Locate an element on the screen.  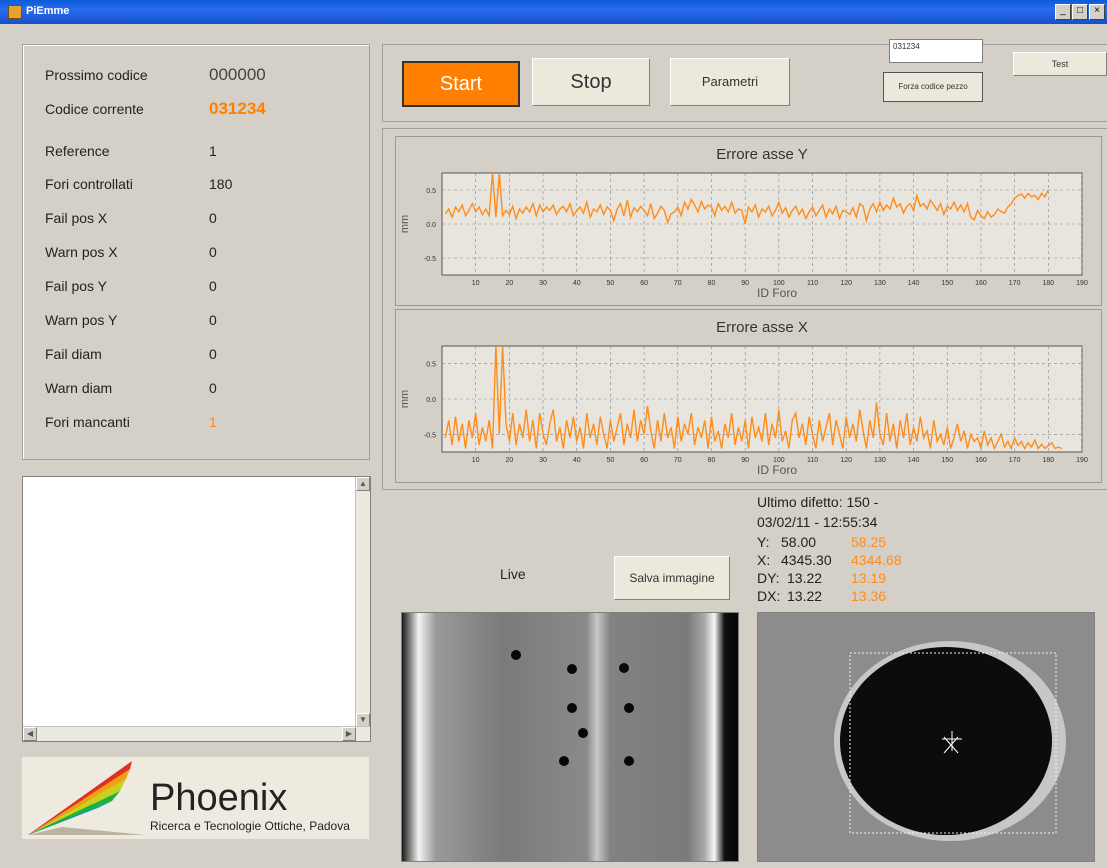
scroll-right-icon: ▶ is located at coordinates (349, 734).